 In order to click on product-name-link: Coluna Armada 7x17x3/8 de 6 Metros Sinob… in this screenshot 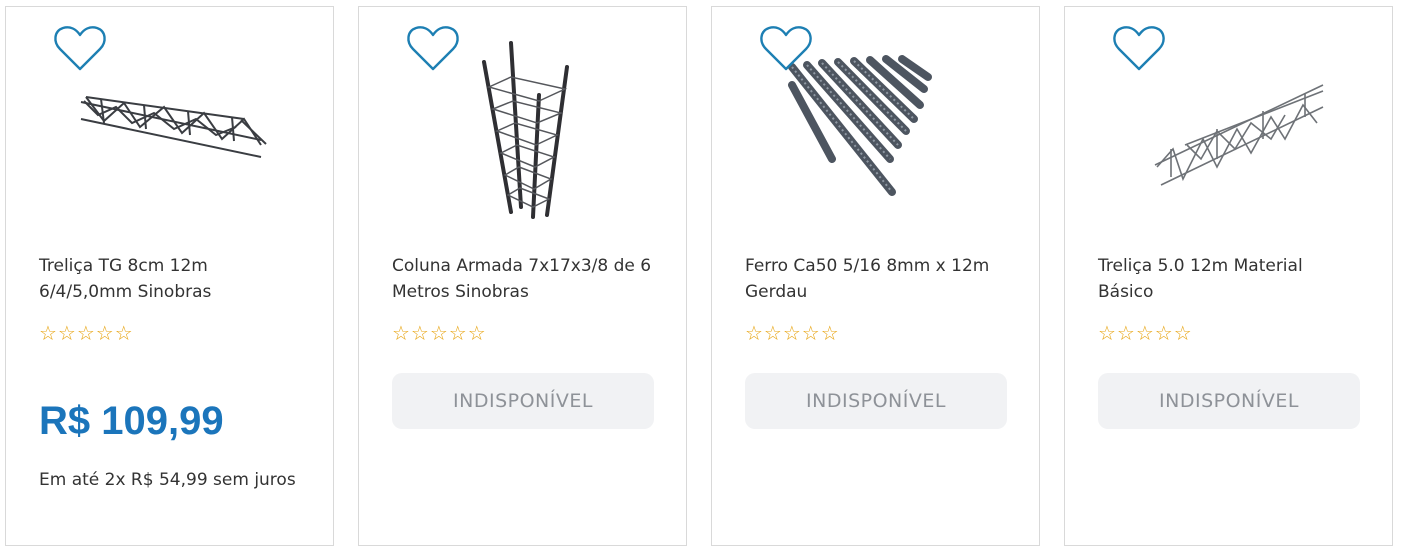, I will do `click(522, 279)`.